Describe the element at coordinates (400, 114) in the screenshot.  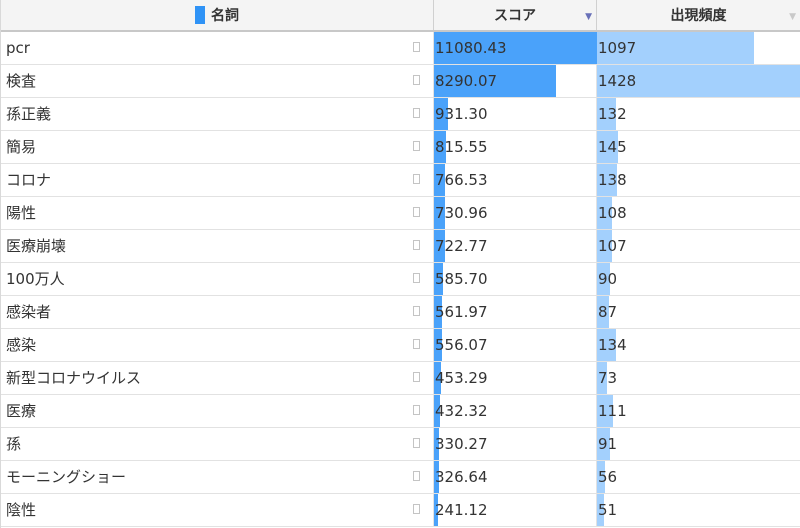
I see `table-row: 孫正義 931.30 132` at that location.